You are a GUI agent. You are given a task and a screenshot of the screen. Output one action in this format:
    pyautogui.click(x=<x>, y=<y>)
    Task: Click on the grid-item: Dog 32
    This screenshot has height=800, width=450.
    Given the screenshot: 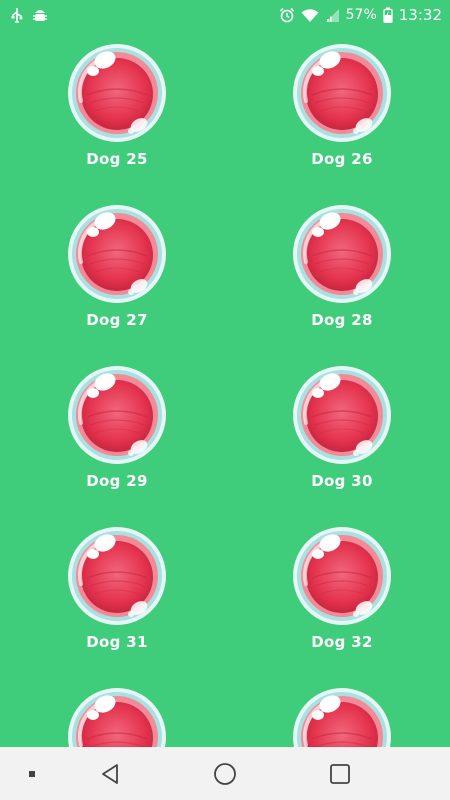 What is the action you would take?
    pyautogui.click(x=342, y=601)
    